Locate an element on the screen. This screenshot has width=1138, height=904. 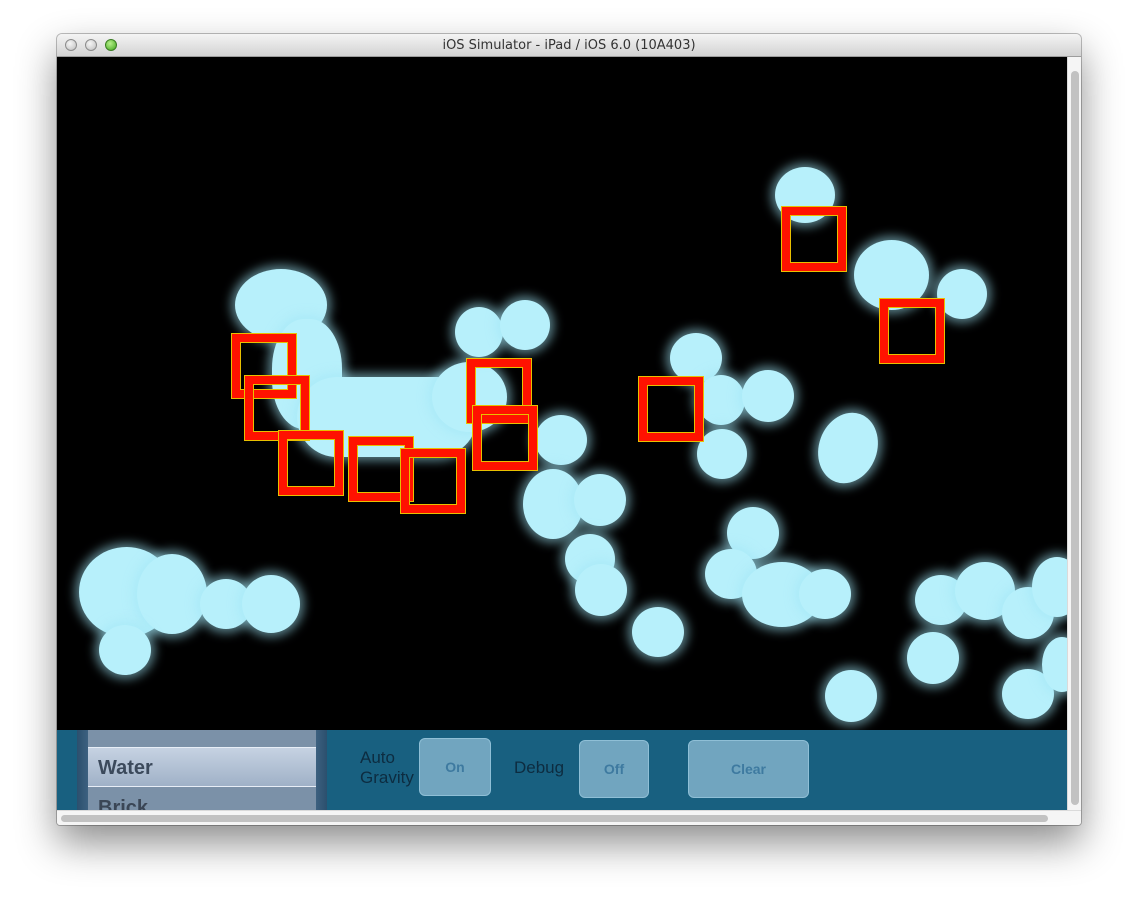
vertical-scroll-thumb is located at coordinates (1075, 438).